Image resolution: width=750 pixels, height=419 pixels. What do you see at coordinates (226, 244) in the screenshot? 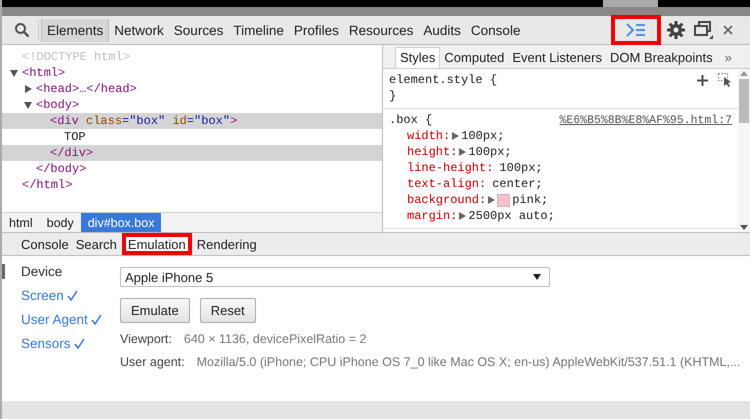
I see `drawer-tab: Rendering` at bounding box center [226, 244].